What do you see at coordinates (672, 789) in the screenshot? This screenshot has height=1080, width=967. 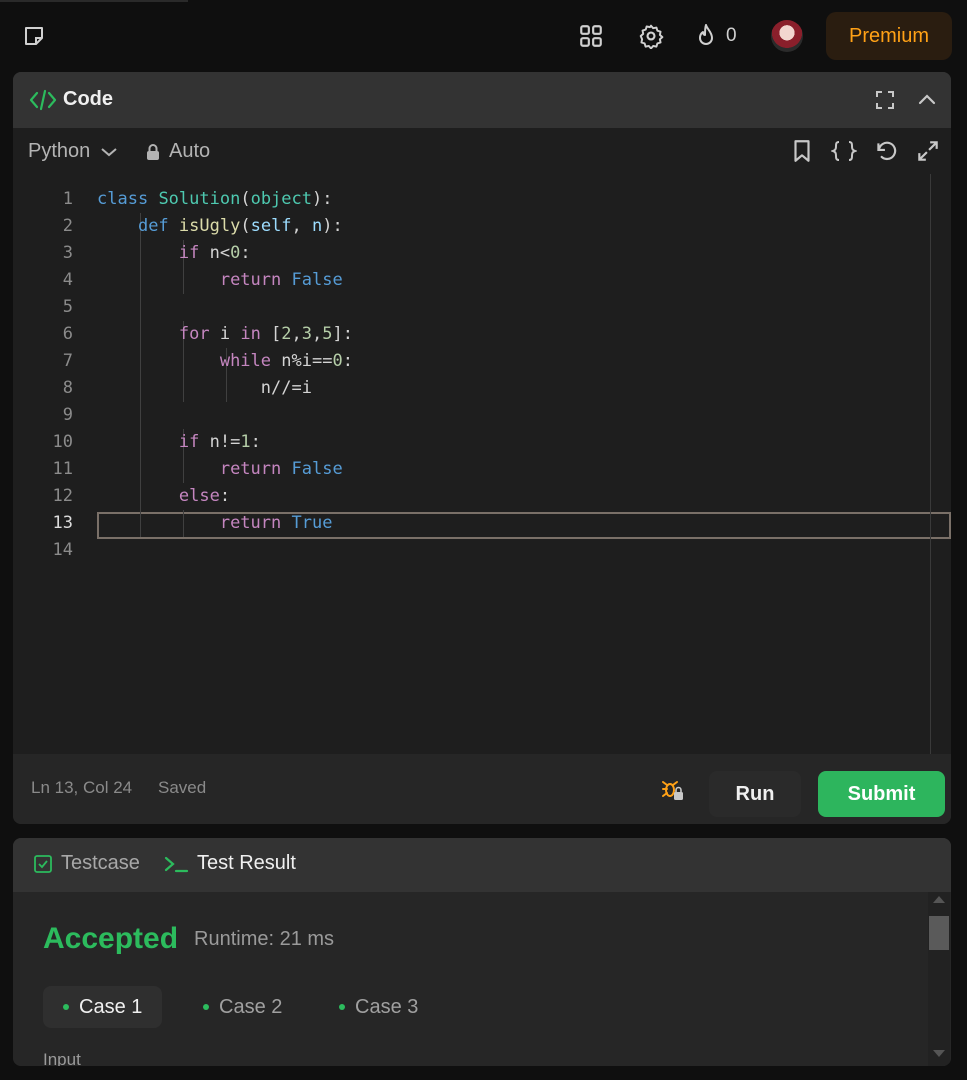 I see `debugger-locked-icon` at bounding box center [672, 789].